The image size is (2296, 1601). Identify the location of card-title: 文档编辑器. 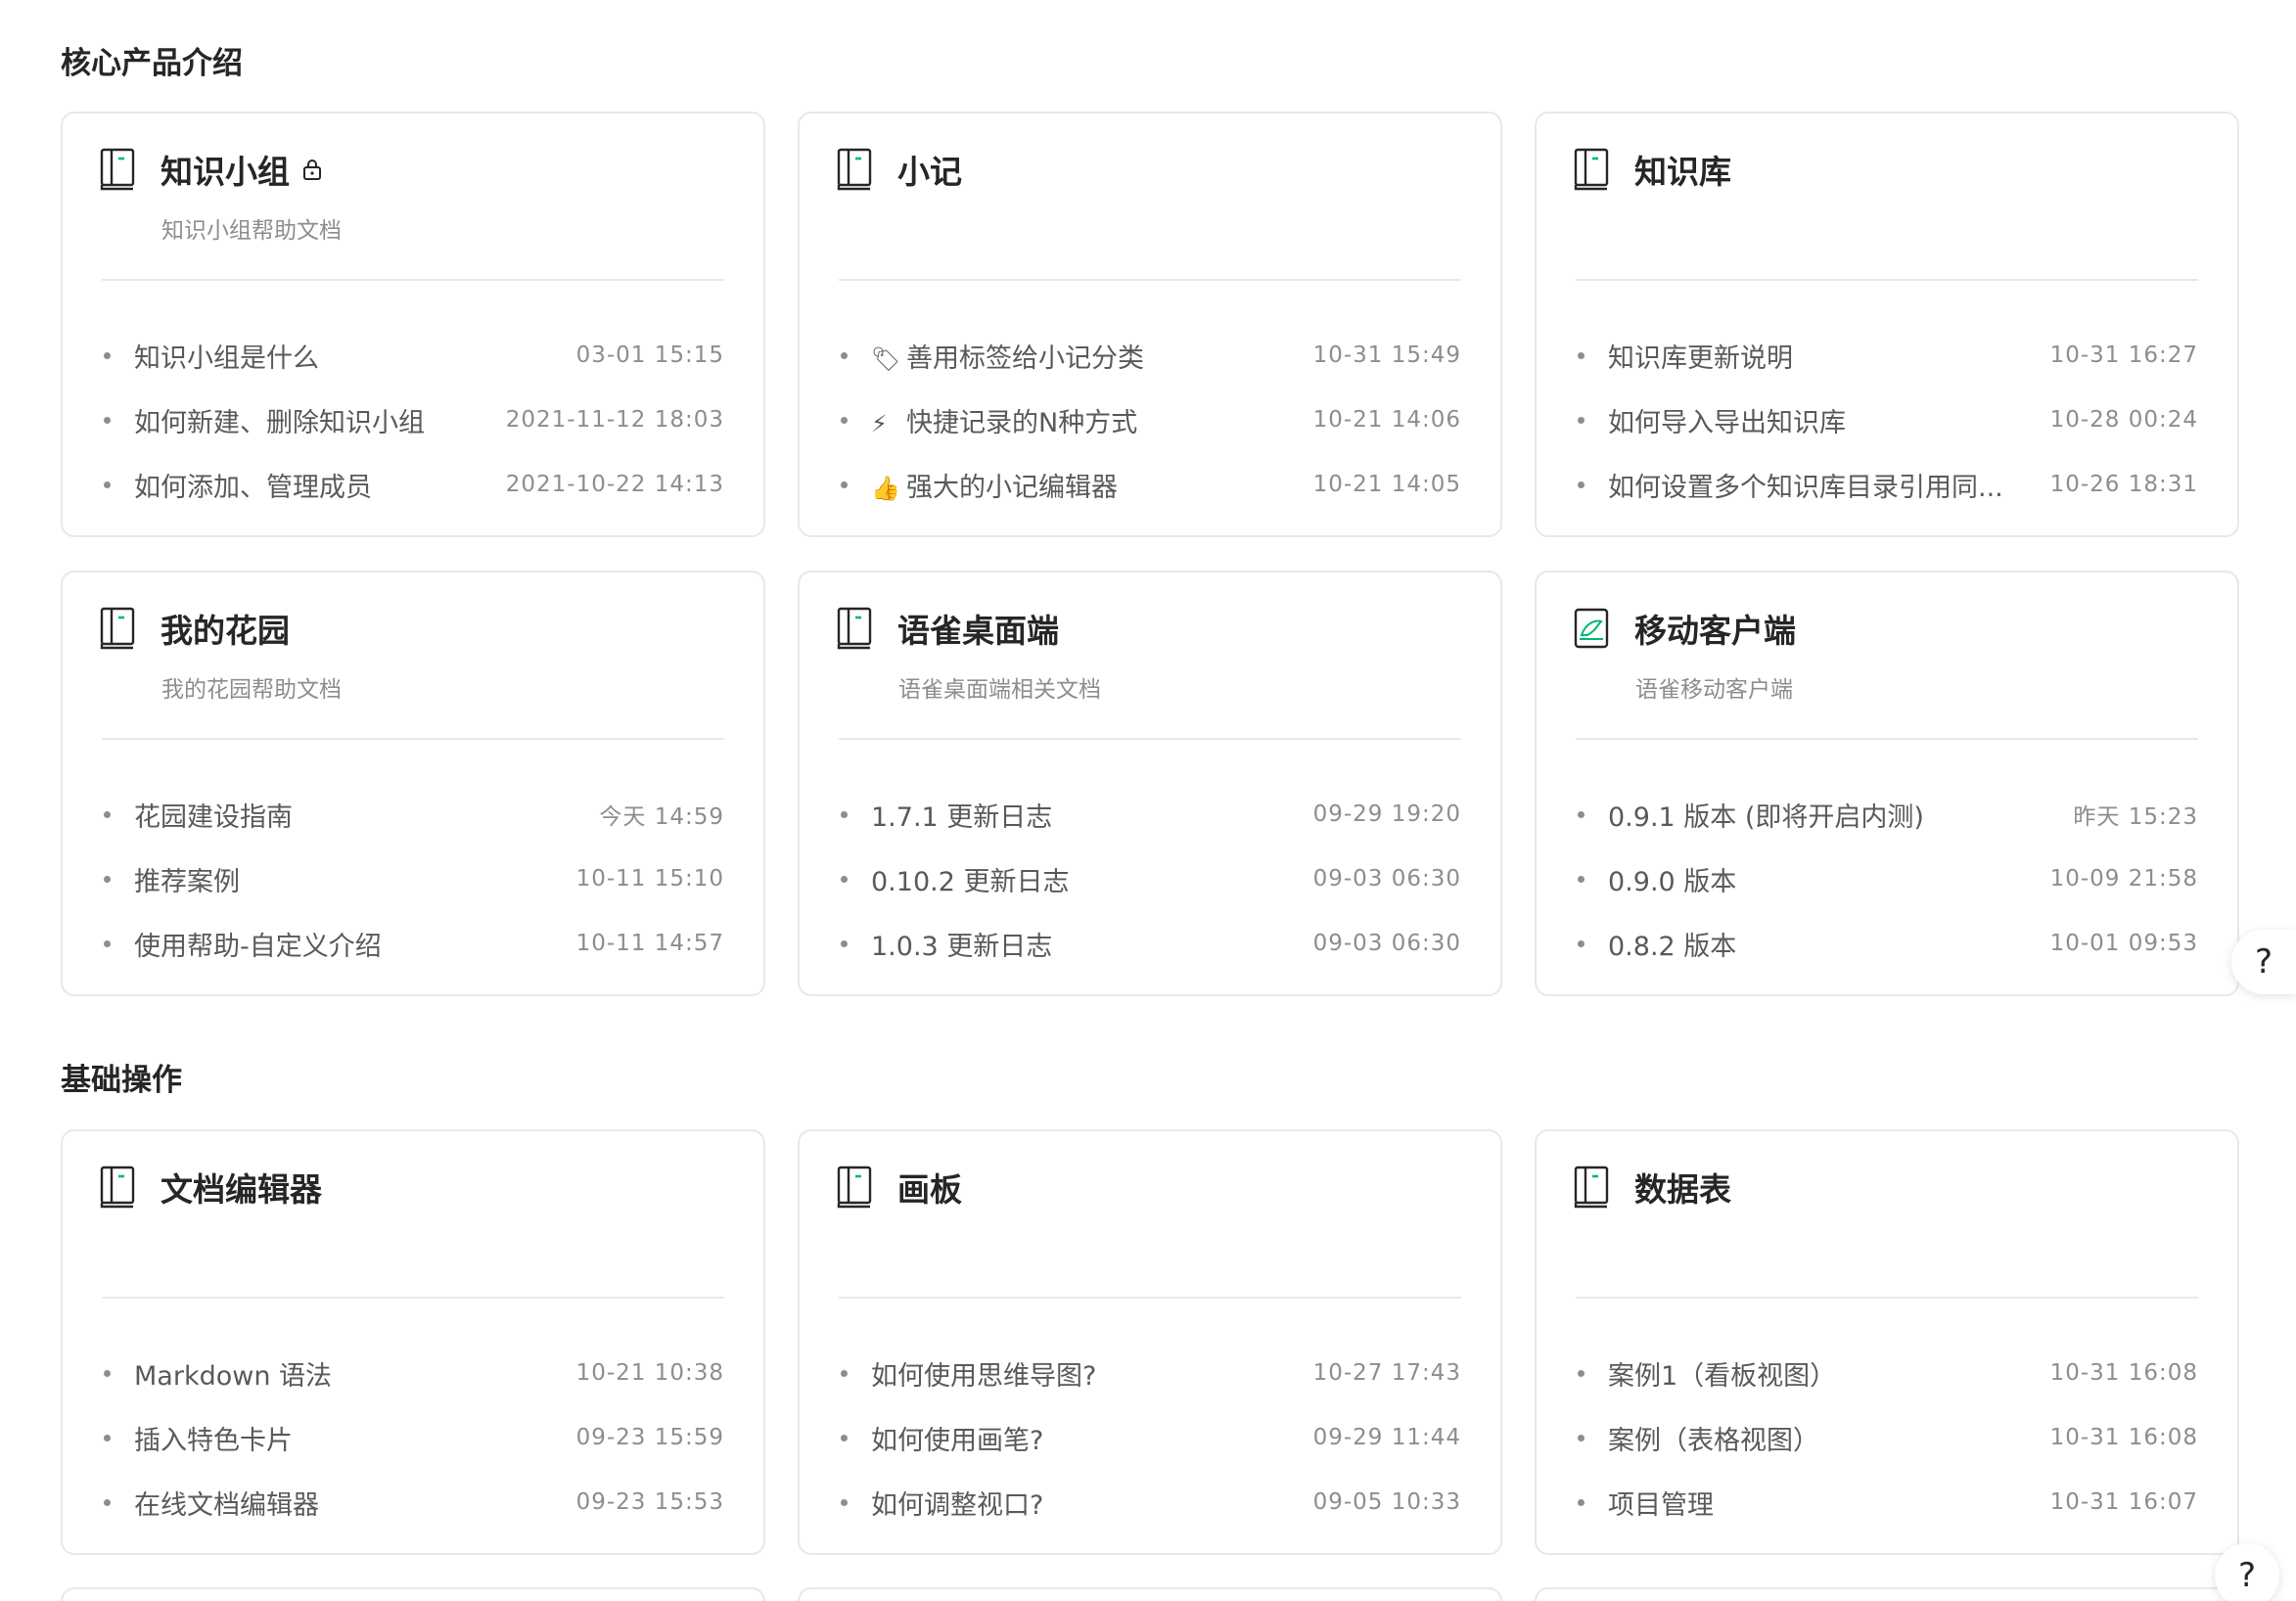
(241, 1187).